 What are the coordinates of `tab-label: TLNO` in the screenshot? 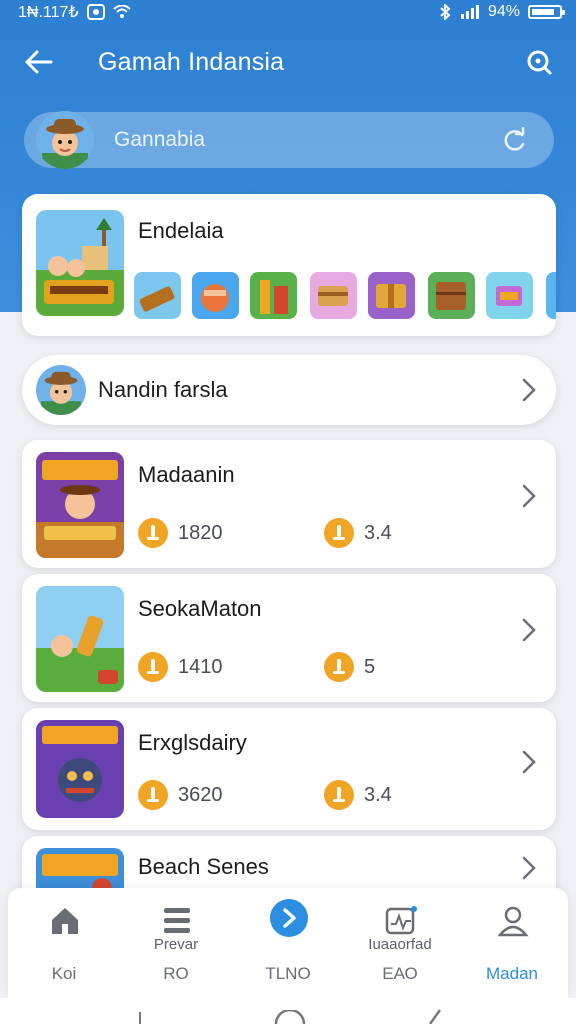 It's located at (288, 973).